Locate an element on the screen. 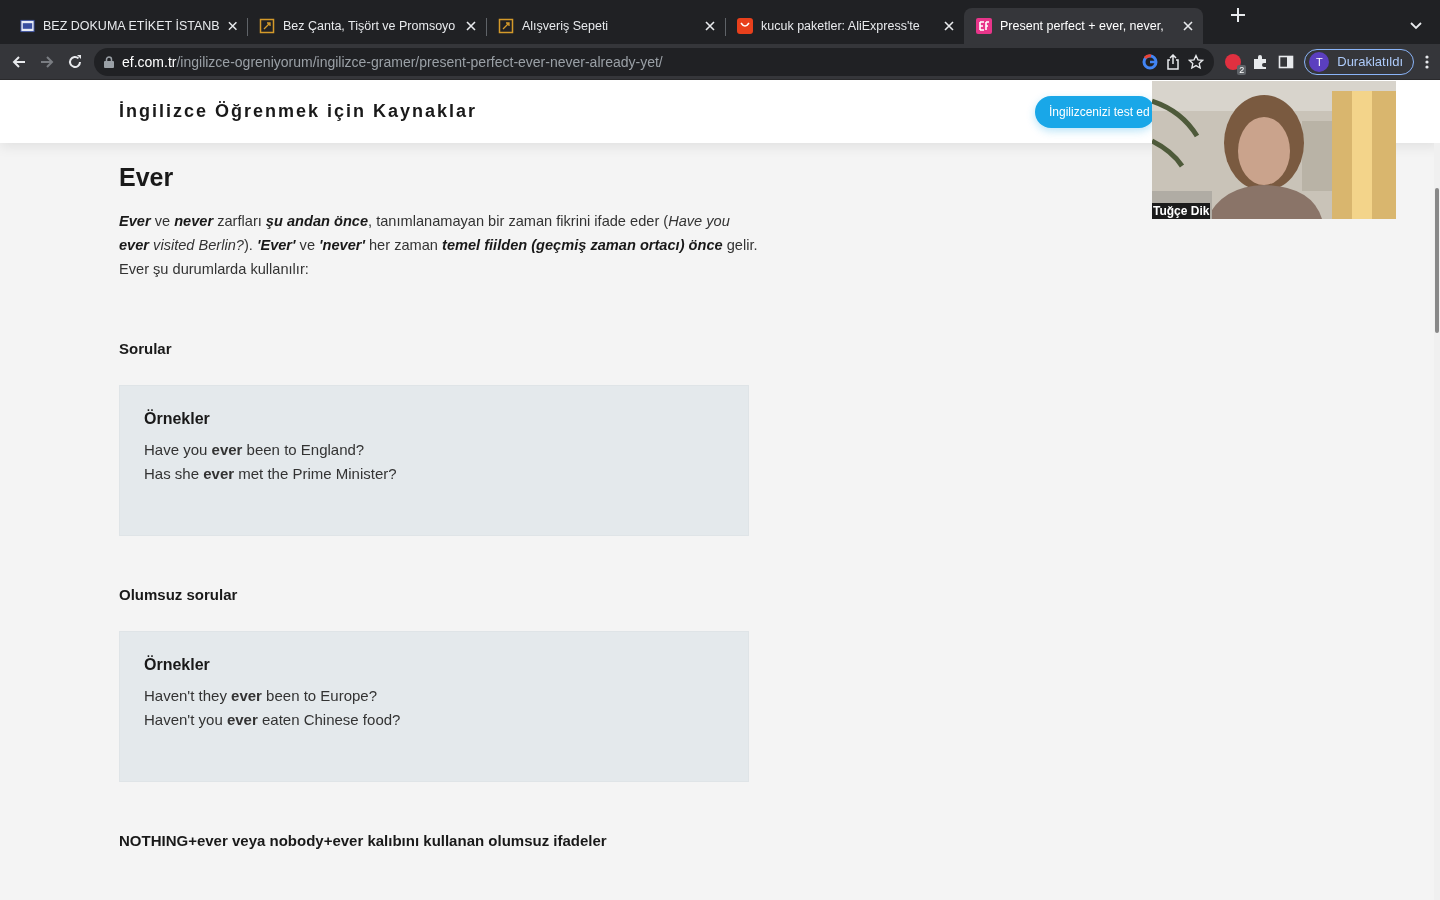 This screenshot has width=1440, height=900. star-icon is located at coordinates (1196, 61).